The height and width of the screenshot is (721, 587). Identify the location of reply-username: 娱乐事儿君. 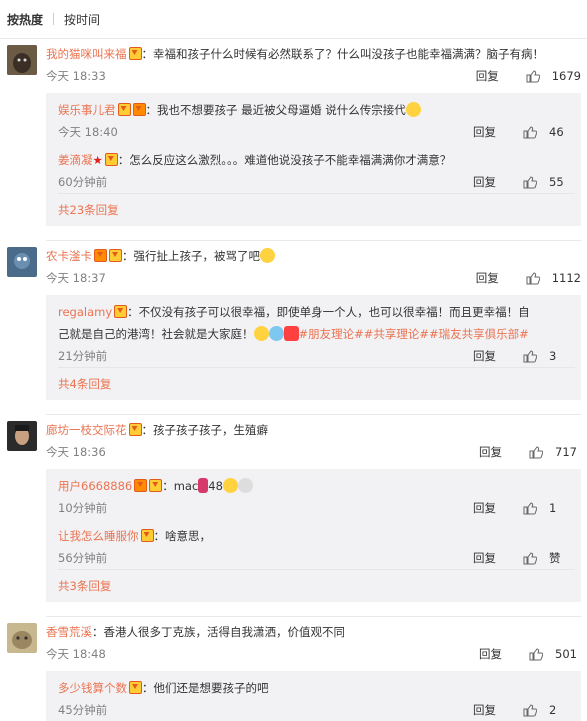
(87, 110).